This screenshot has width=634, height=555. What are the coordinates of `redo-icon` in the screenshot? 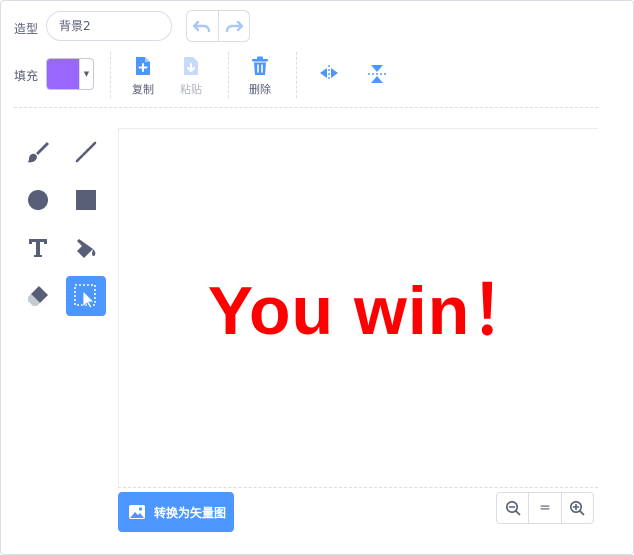 It's located at (234, 26).